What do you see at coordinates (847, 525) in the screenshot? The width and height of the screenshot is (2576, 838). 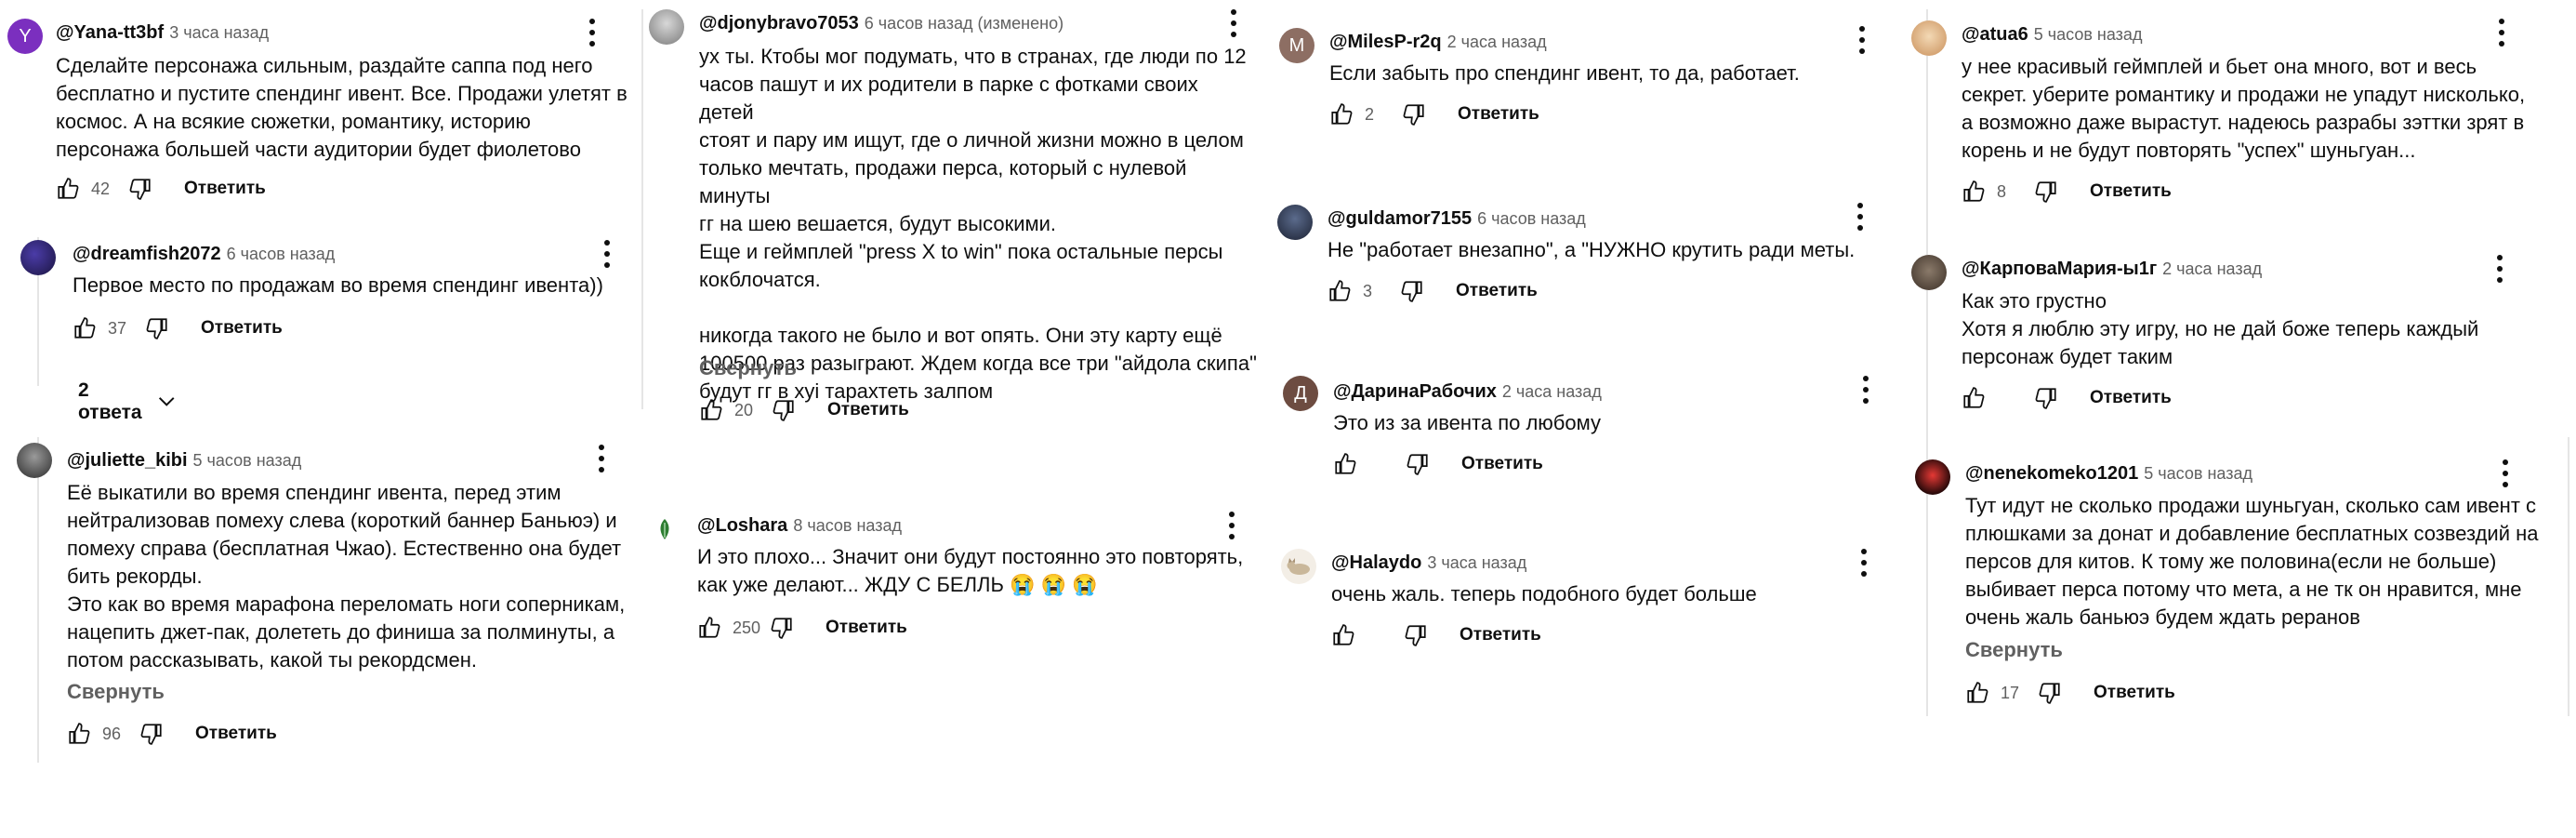 I see `comment-timestamp: 8 часов назад` at bounding box center [847, 525].